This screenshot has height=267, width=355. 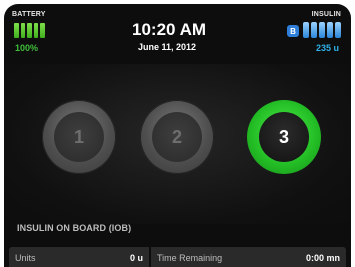 What do you see at coordinates (25, 258) in the screenshot?
I see `iob-units-label: Units` at bounding box center [25, 258].